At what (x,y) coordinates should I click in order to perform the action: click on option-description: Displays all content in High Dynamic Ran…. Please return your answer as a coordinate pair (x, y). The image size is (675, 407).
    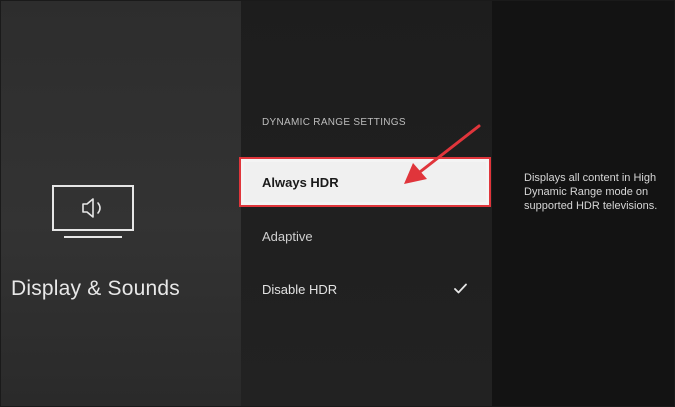
    Looking at the image, I should click on (591, 192).